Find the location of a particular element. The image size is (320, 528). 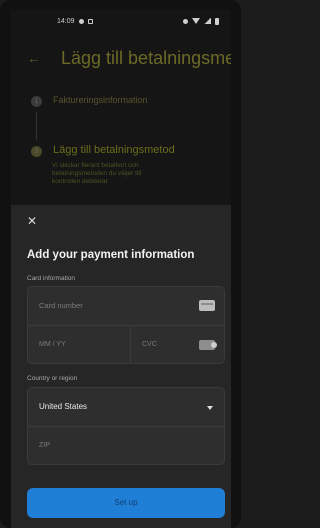

step-connector is located at coordinates (36, 126).